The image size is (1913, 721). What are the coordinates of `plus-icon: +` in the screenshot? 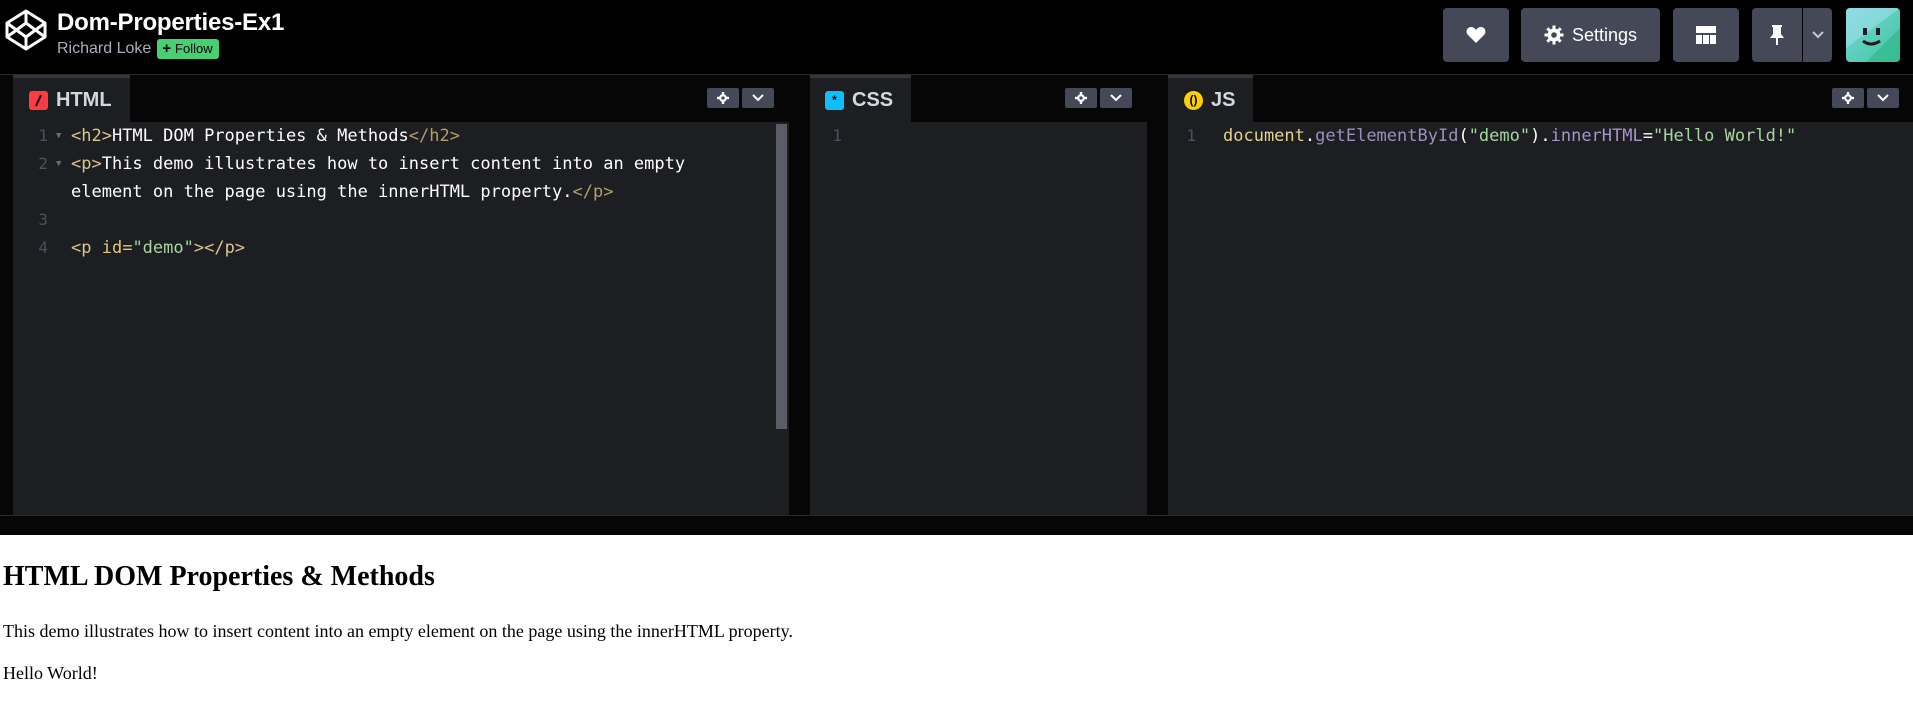 It's located at (167, 48).